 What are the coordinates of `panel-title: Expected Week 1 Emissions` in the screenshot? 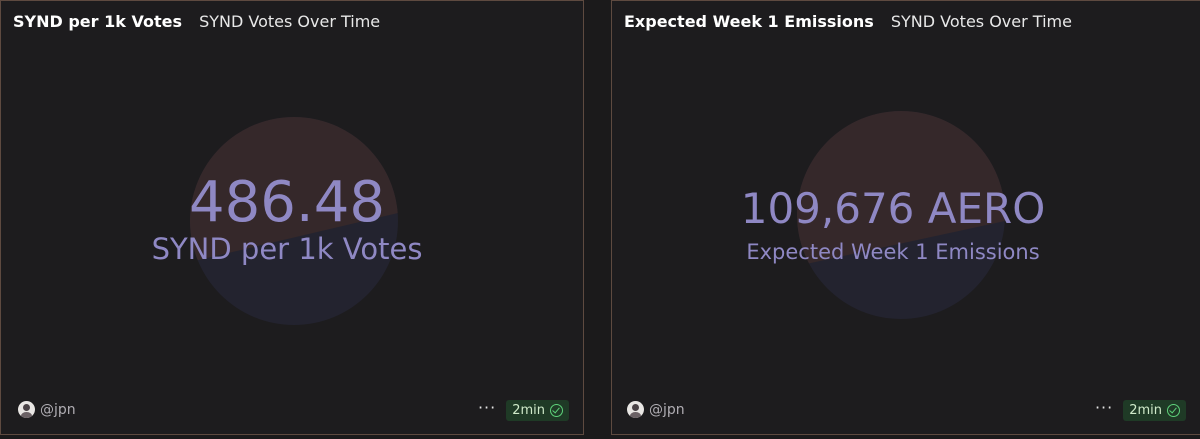 It's located at (749, 21).